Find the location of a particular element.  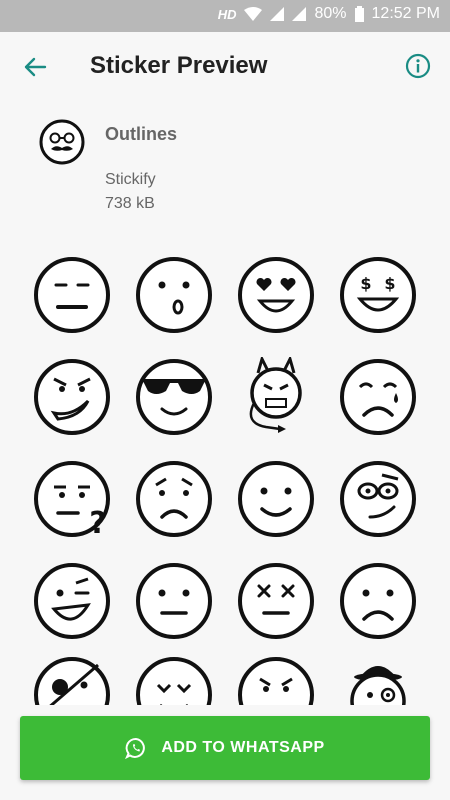

sticker-crying-face is located at coordinates (378, 397).